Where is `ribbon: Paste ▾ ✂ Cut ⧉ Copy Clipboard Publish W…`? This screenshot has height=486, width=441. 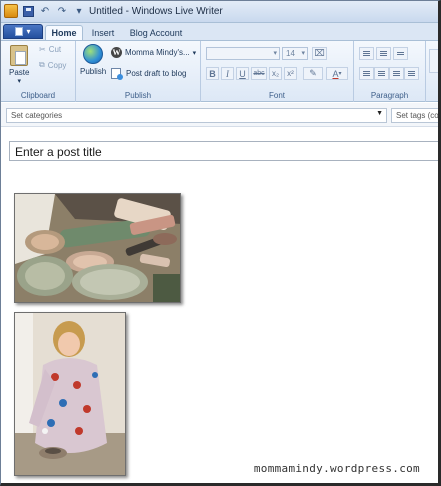 ribbon: Paste ▾ ✂ Cut ⧉ Copy Clipboard Publish W… is located at coordinates (219, 71).